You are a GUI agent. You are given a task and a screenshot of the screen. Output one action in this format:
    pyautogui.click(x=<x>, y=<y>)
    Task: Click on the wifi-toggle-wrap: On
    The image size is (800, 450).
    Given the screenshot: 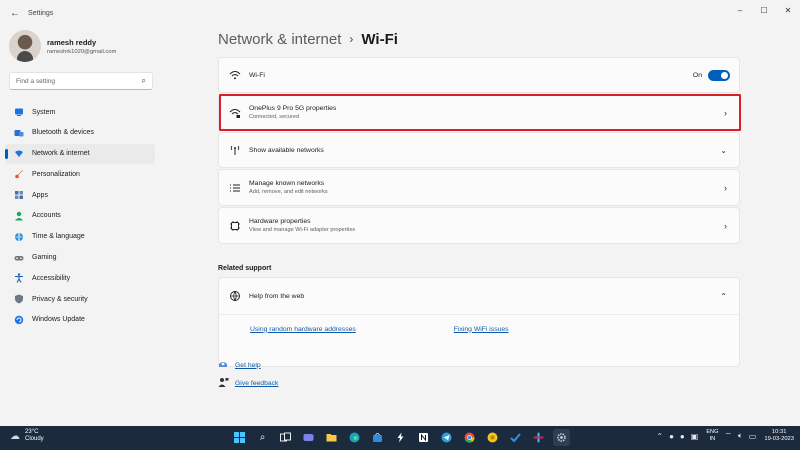 What is the action you would take?
    pyautogui.click(x=711, y=75)
    